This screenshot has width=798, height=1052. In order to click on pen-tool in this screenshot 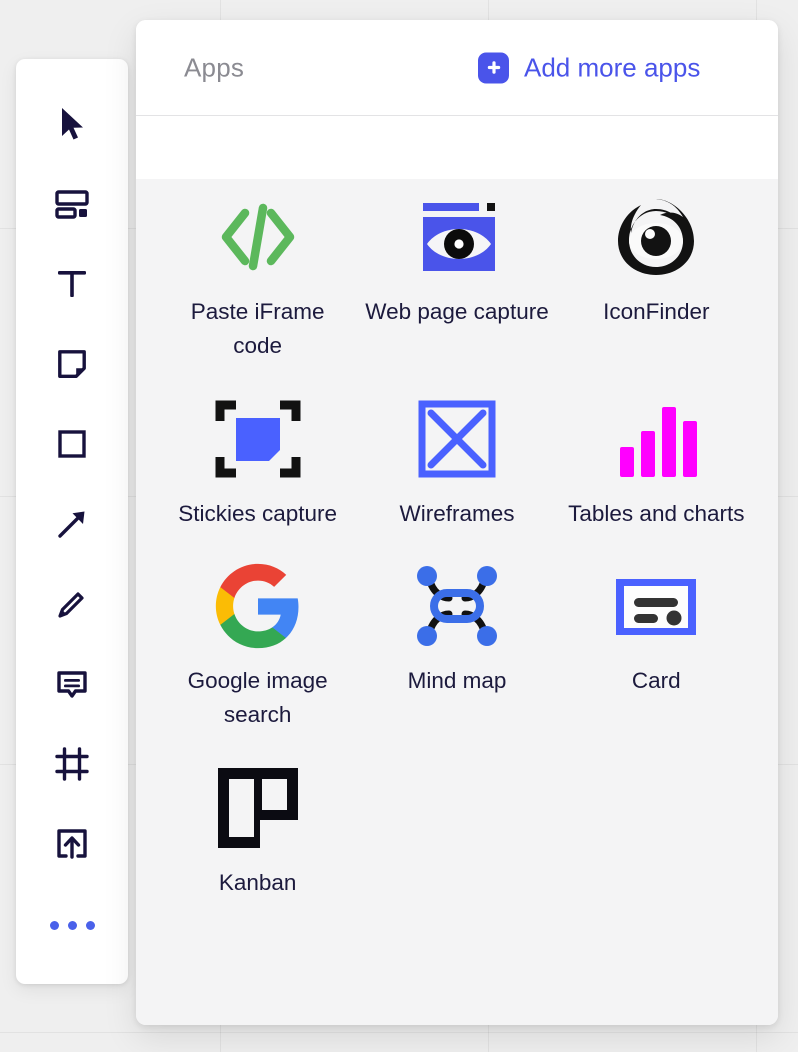, I will do `click(72, 604)`.